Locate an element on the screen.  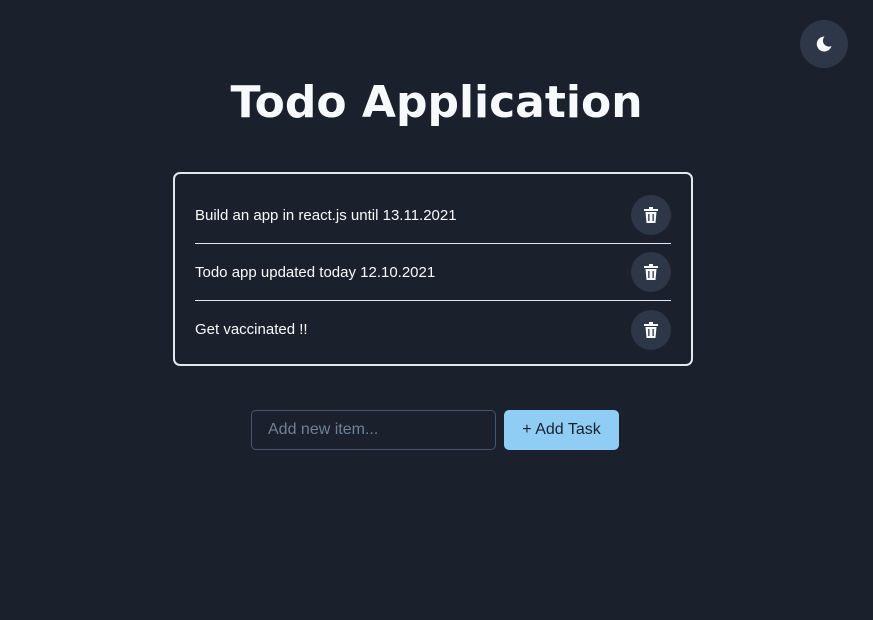
theme-toggle-button is located at coordinates (824, 44).